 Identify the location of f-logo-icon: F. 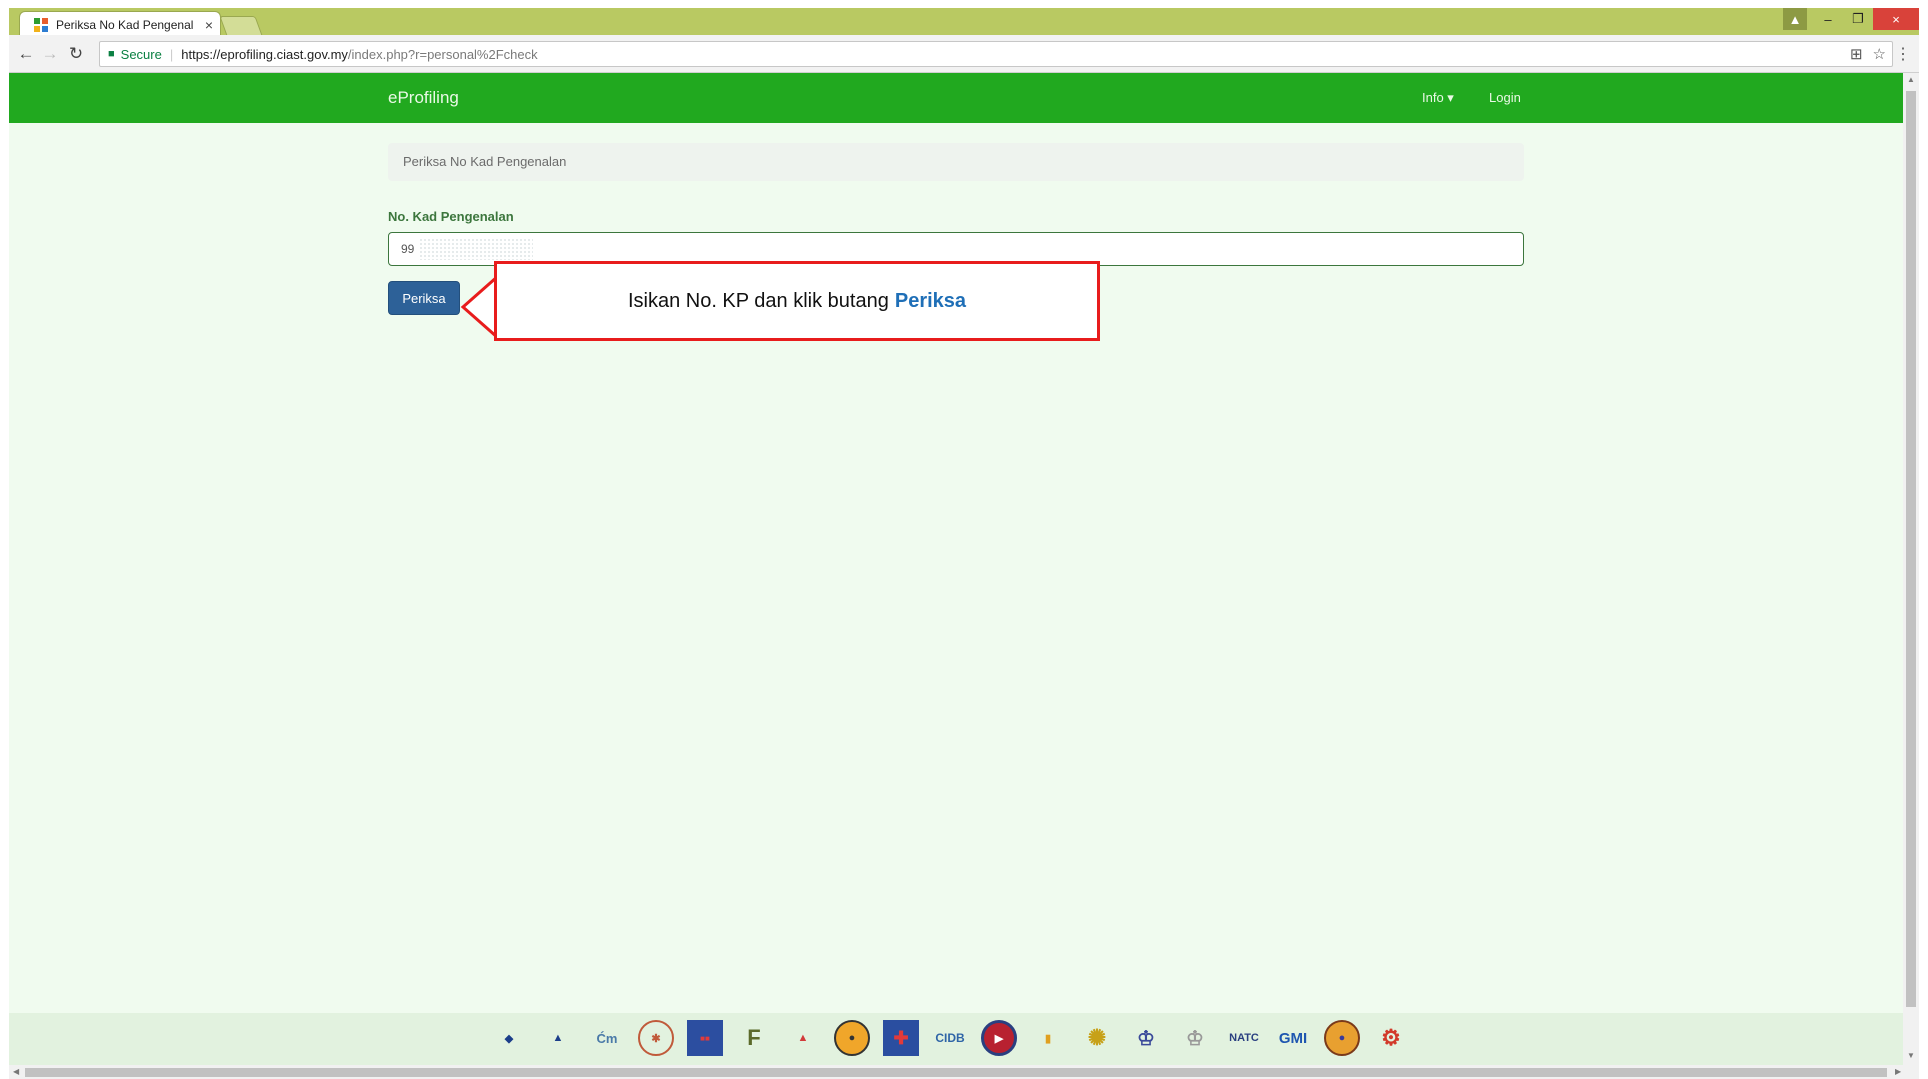
(754, 1037).